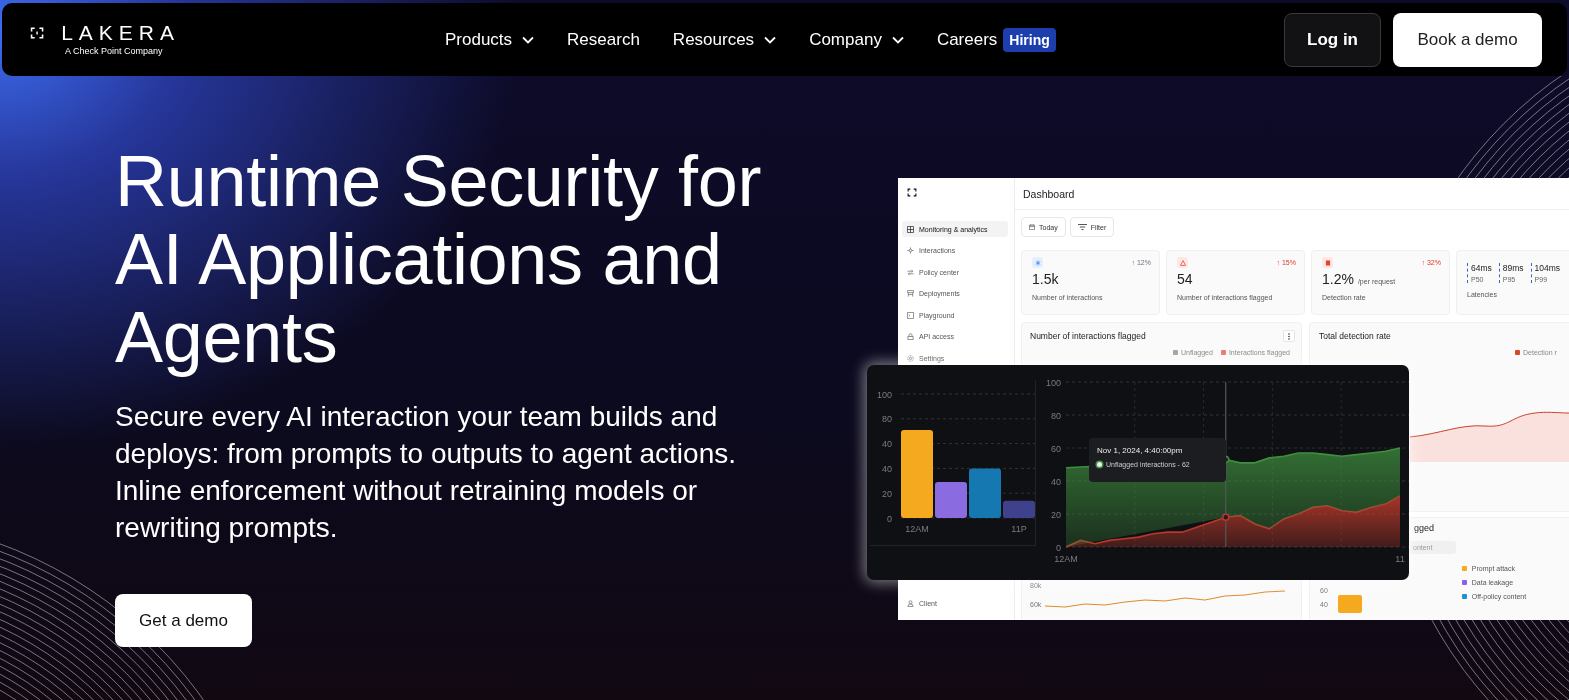 This screenshot has height=700, width=1569. Describe the element at coordinates (426, 472) in the screenshot. I see `hero-subtitle: Secure every AI interaction your team builds and deploys: from prompts to outputs to agent actions. Inline enforcement without retraining models or rewriting prompts.` at that location.